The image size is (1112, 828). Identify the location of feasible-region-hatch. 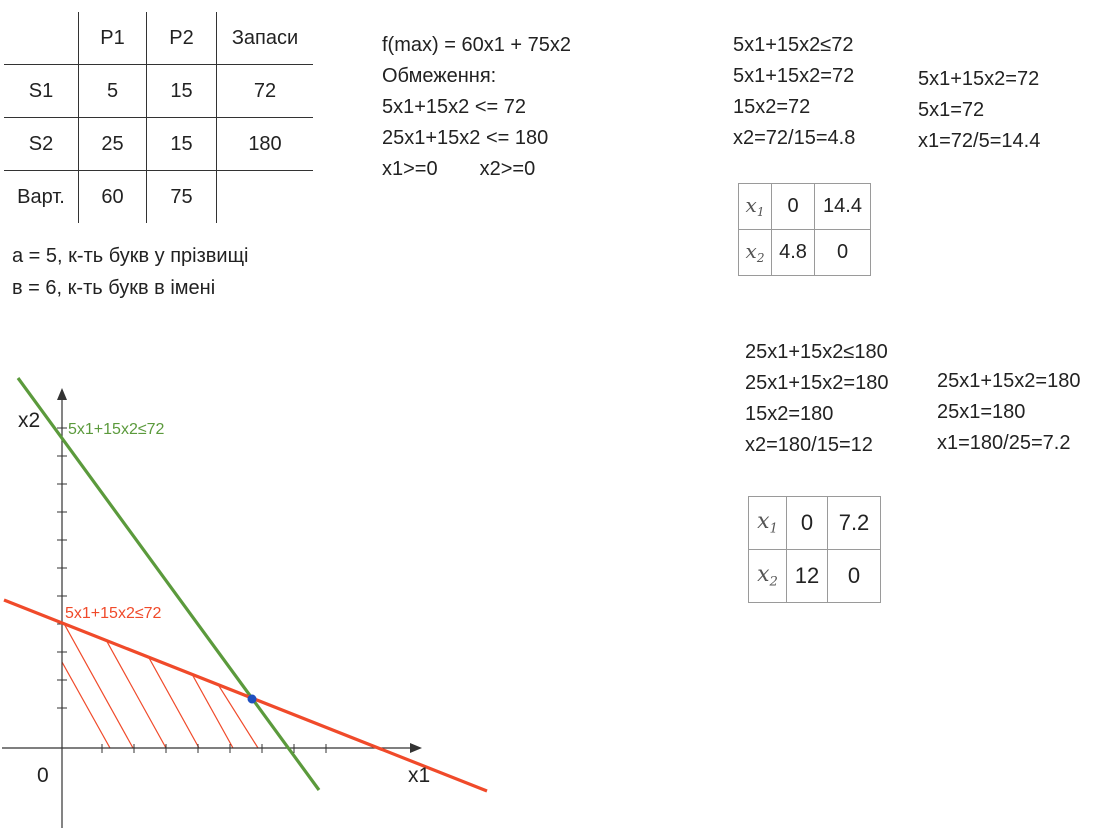
(173, 685).